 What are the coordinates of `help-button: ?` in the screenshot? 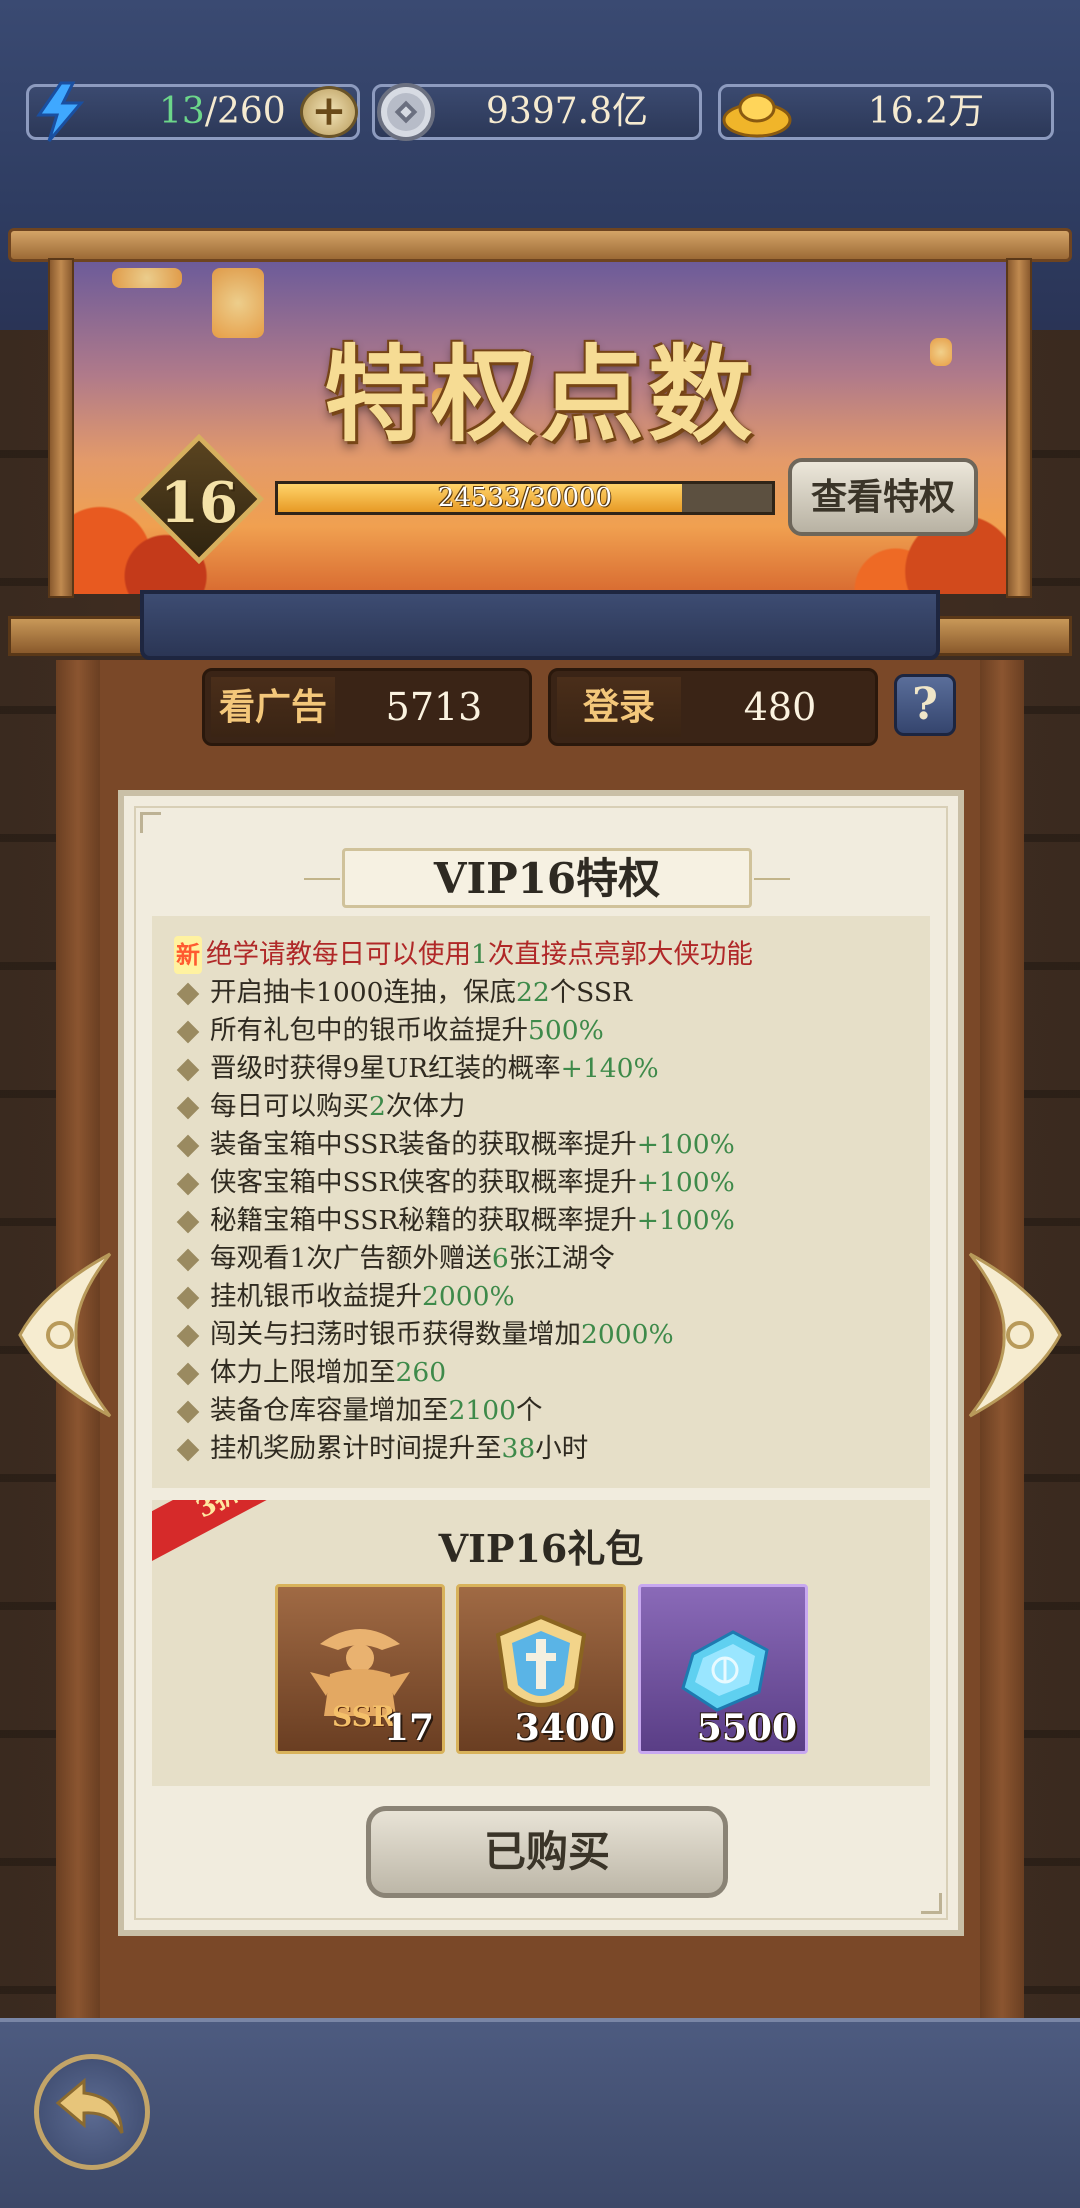 It's located at (925, 705).